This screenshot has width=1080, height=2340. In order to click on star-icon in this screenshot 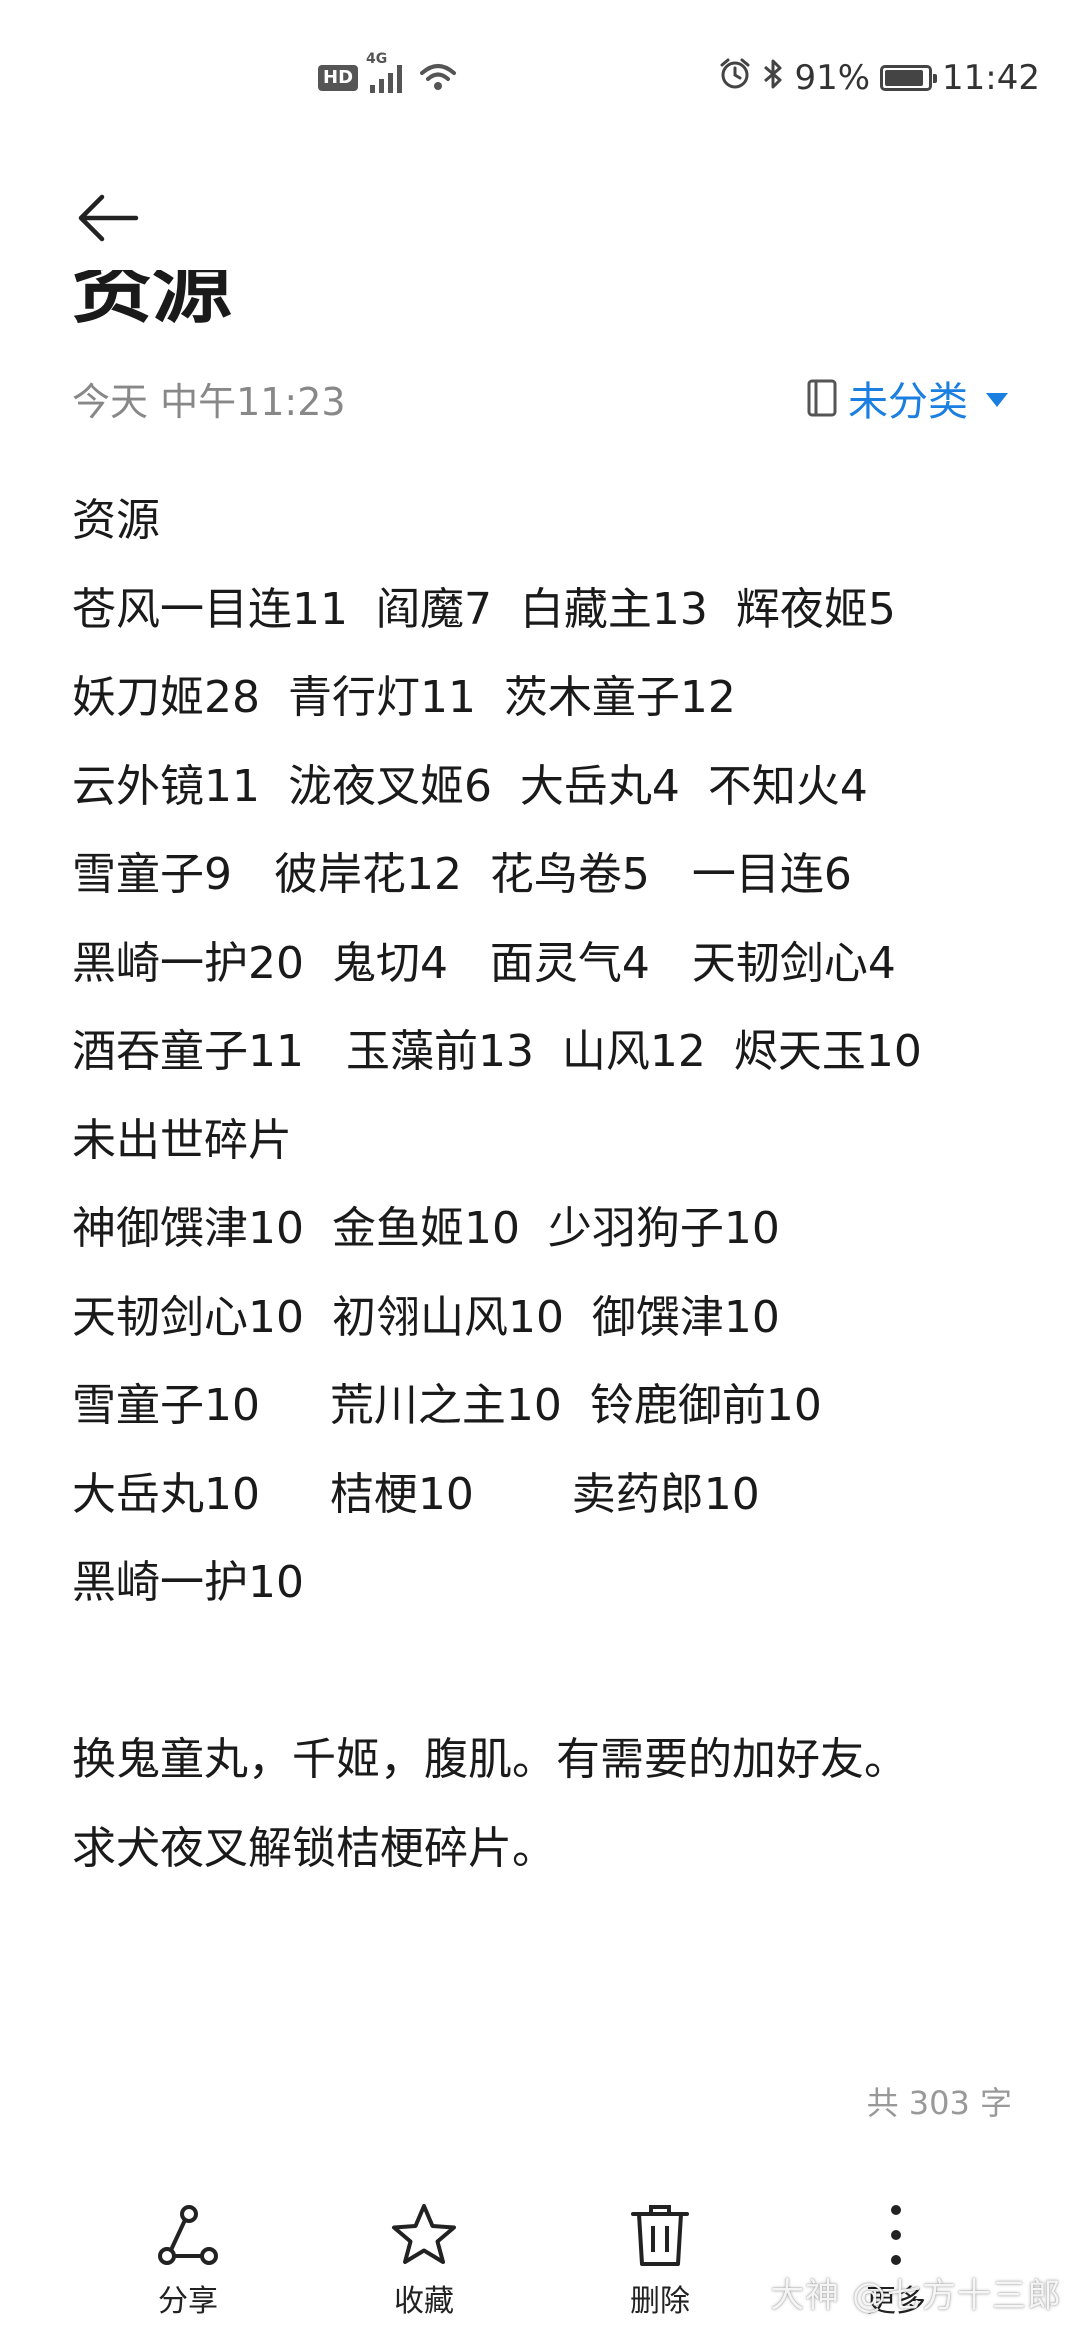, I will do `click(424, 2234)`.